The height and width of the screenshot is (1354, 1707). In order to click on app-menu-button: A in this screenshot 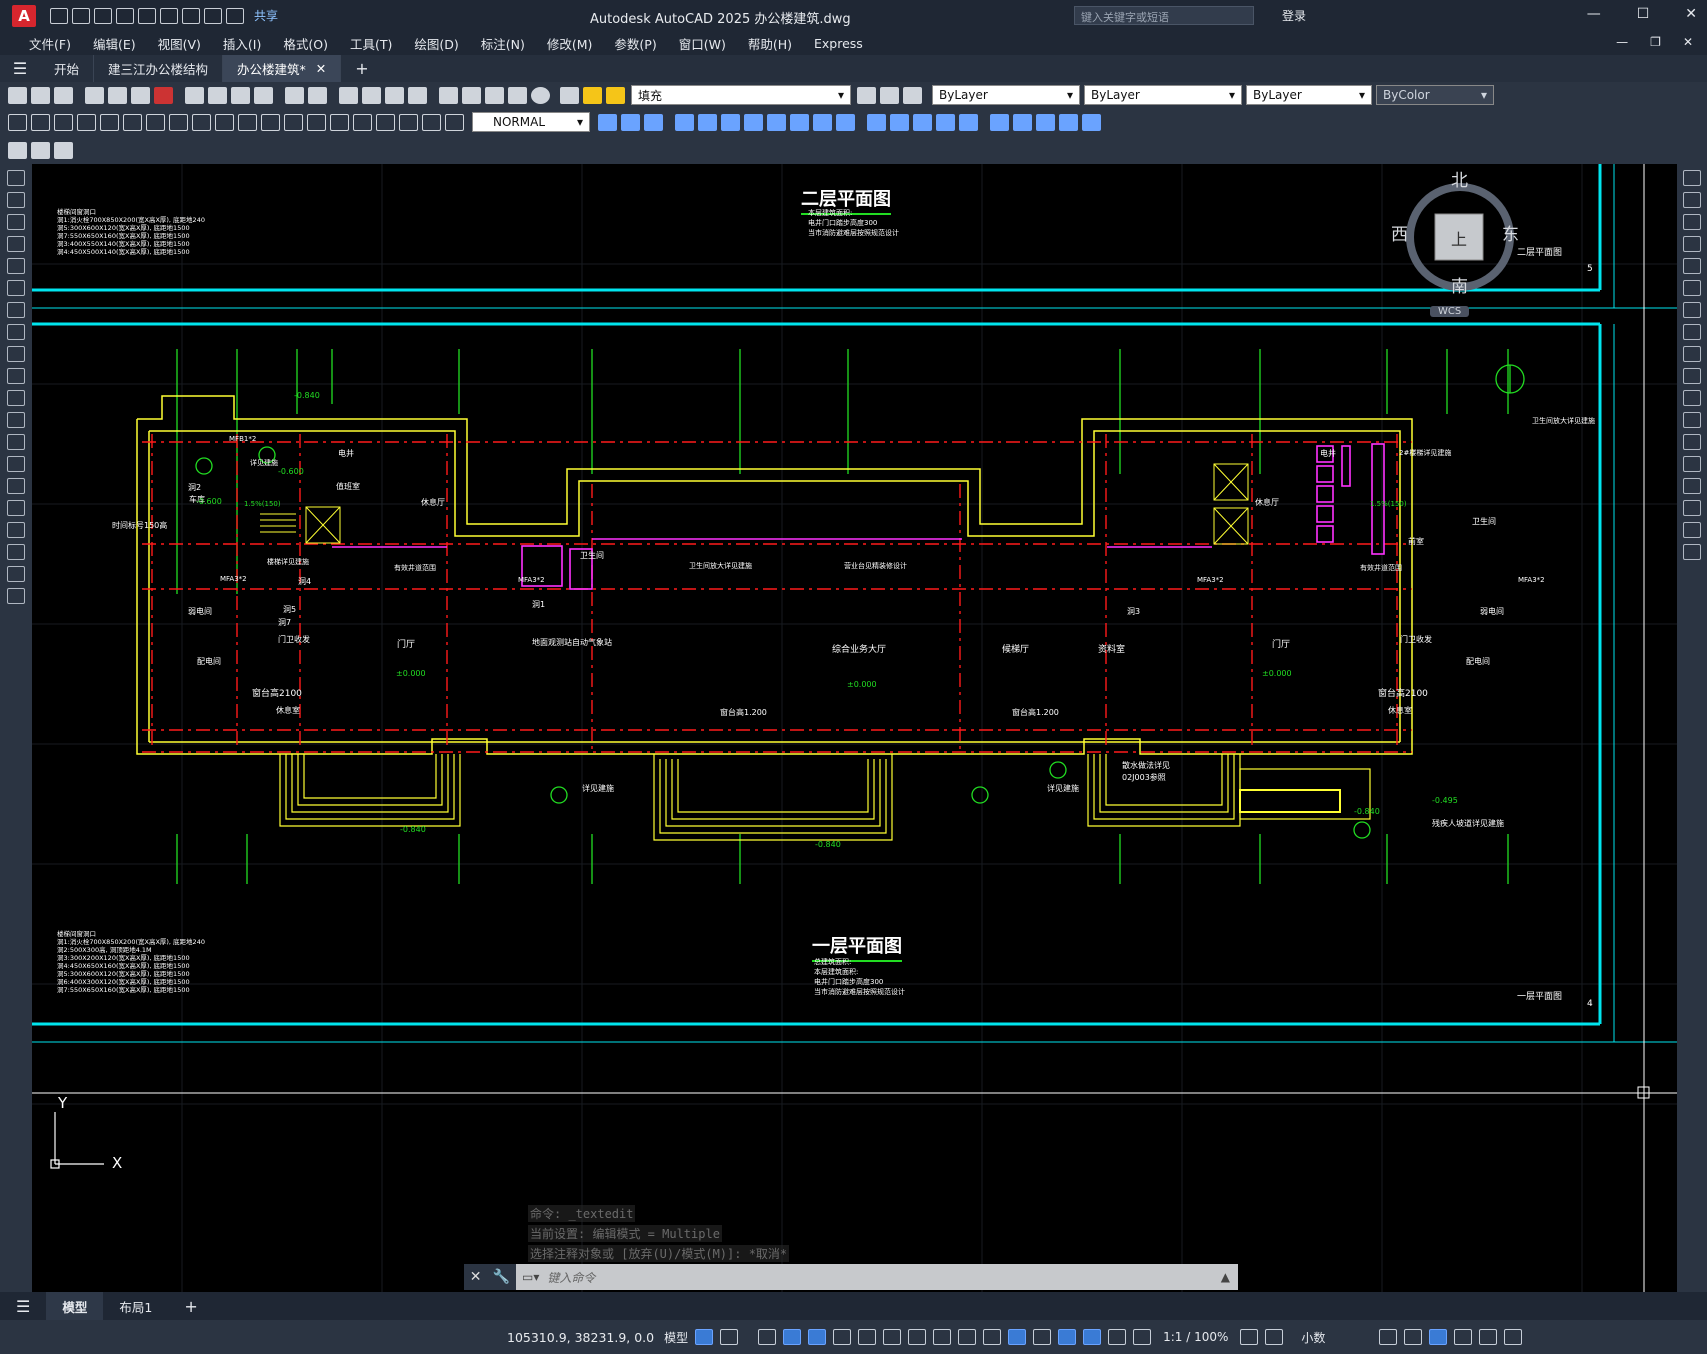, I will do `click(24, 15)`.